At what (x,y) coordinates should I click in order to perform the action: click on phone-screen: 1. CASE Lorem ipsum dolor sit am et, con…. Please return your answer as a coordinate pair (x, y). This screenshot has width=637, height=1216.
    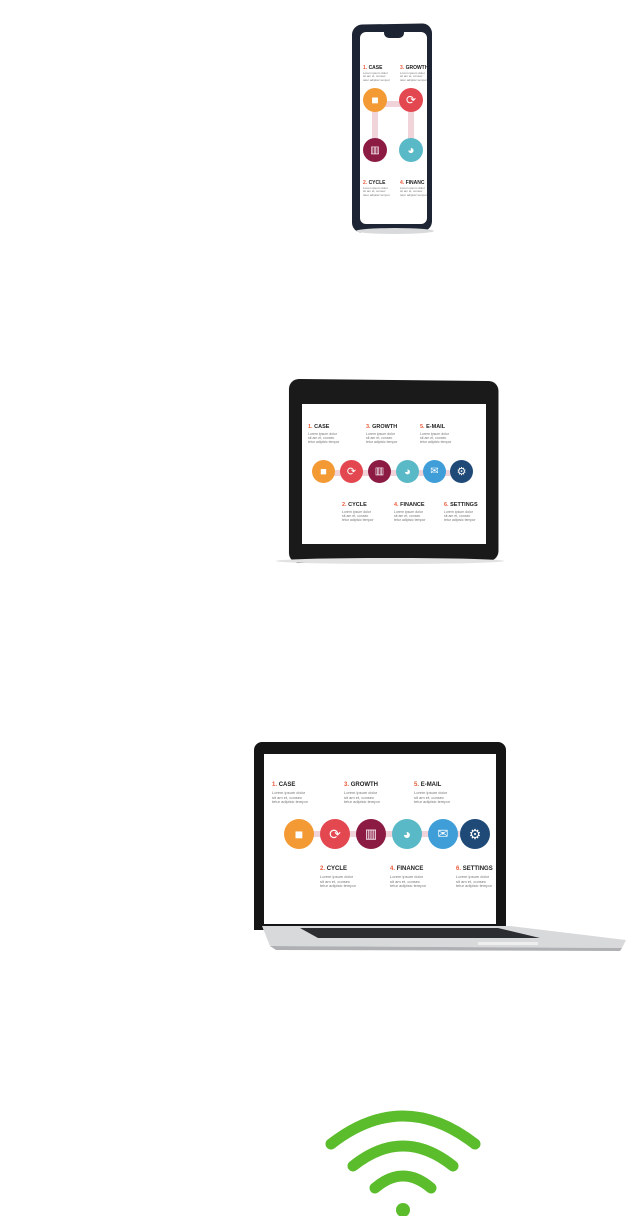
    Looking at the image, I should click on (393, 128).